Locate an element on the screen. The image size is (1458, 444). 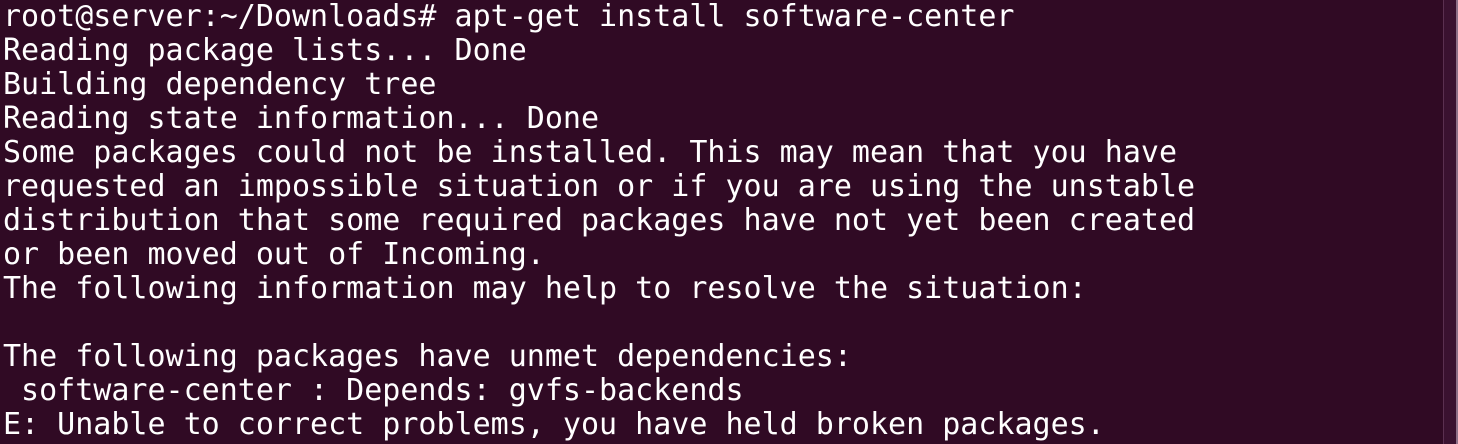
terminal-output-line: Building dependency tree is located at coordinates (220, 84).